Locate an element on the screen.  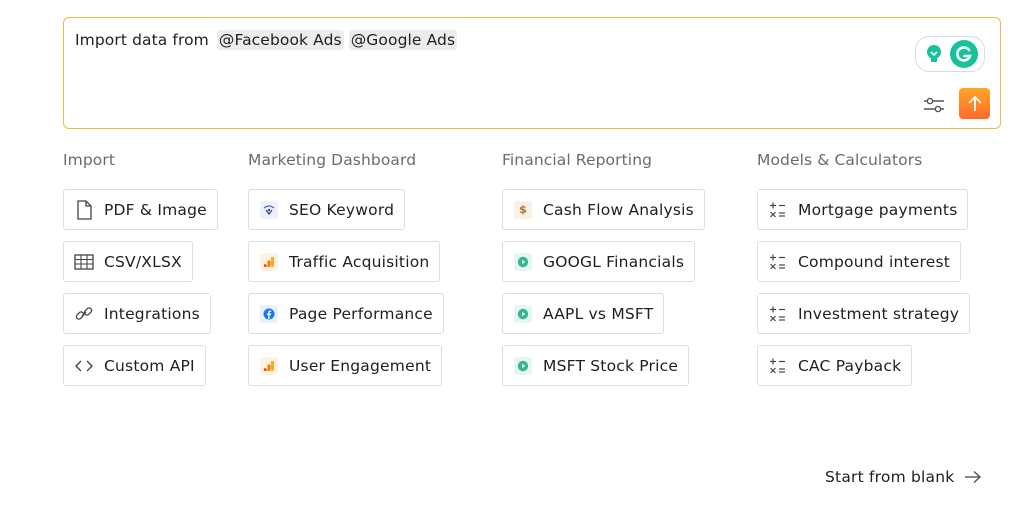
code-icon is located at coordinates (84, 366).